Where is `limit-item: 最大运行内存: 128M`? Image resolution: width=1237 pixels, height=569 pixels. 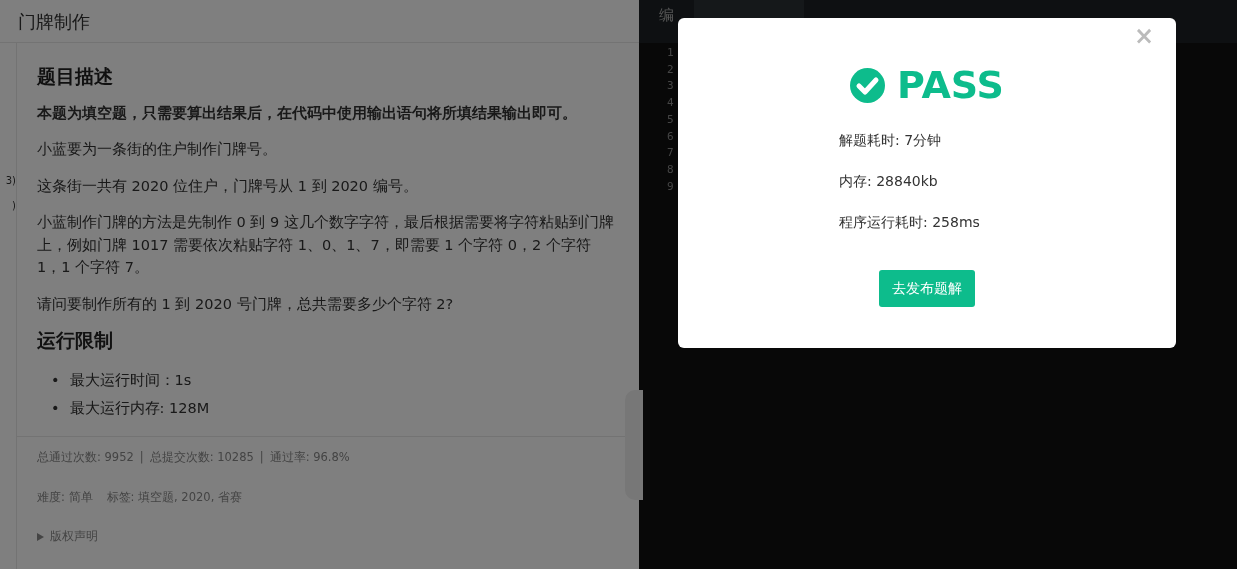
limit-item: 最大运行内存: 128M is located at coordinates (139, 409).